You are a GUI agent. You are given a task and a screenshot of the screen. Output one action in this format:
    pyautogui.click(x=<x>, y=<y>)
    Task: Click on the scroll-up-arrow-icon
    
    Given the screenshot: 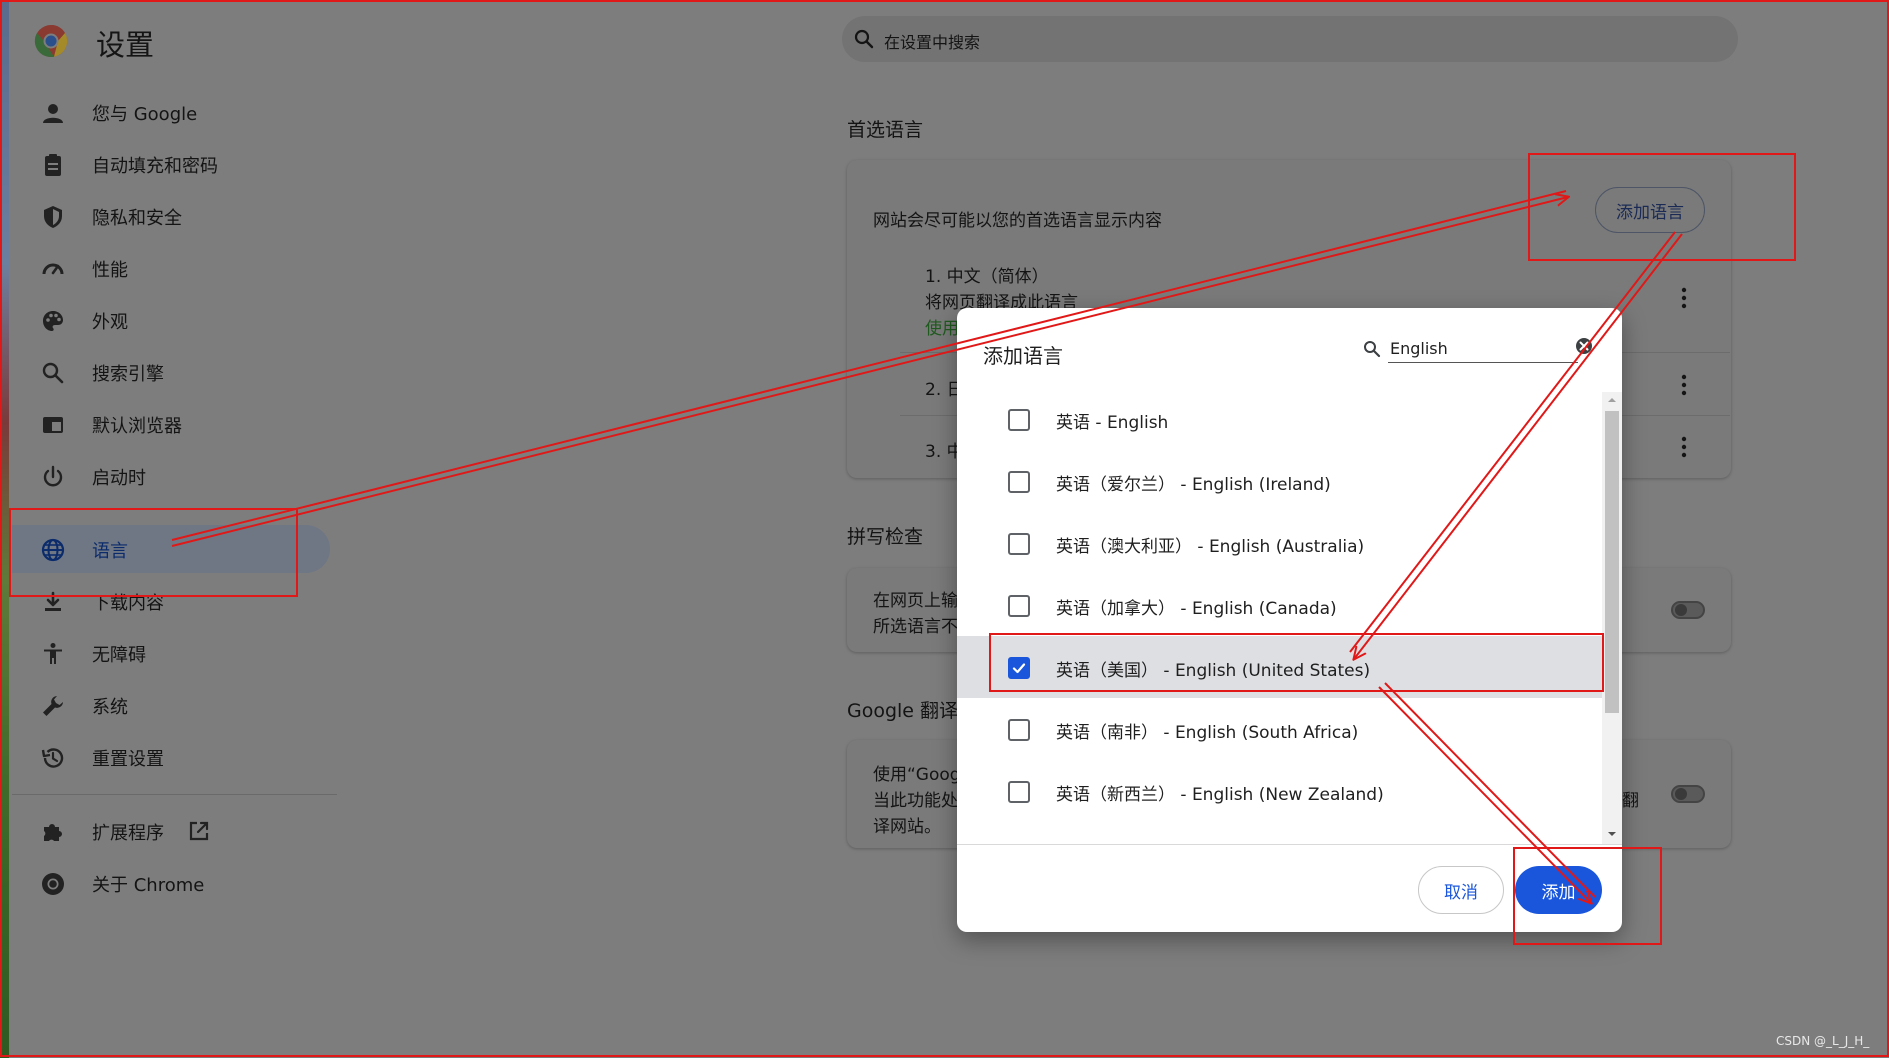 What is the action you would take?
    pyautogui.click(x=1612, y=400)
    